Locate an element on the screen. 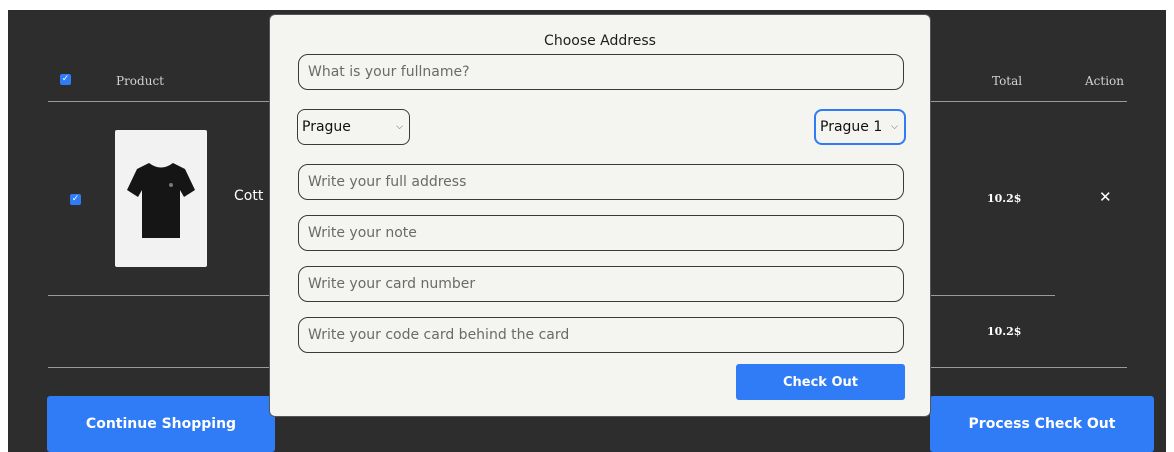 The height and width of the screenshot is (452, 1174). modal-title: Choose Address is located at coordinates (600, 41).